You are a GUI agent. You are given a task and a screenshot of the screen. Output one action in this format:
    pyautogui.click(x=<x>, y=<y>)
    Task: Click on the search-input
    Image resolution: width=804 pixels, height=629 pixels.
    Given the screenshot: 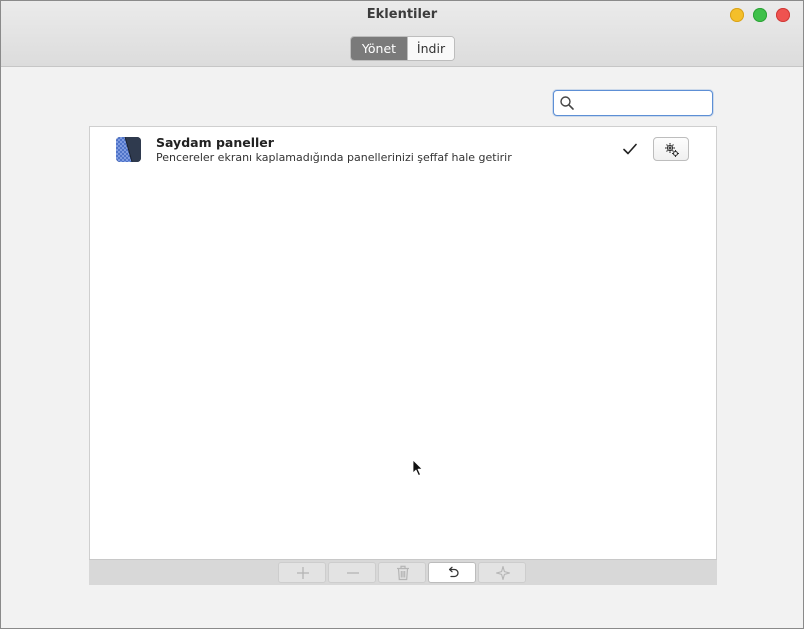 What is the action you would take?
    pyautogui.click(x=644, y=103)
    